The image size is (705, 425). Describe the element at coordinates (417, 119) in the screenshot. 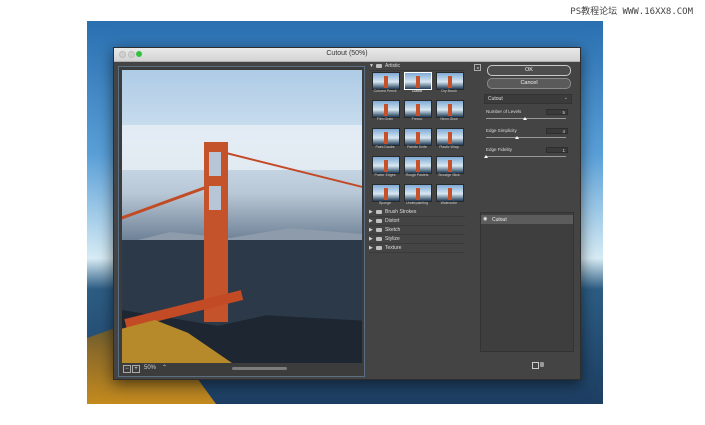

I see `thumbnail-label: Fresco` at that location.